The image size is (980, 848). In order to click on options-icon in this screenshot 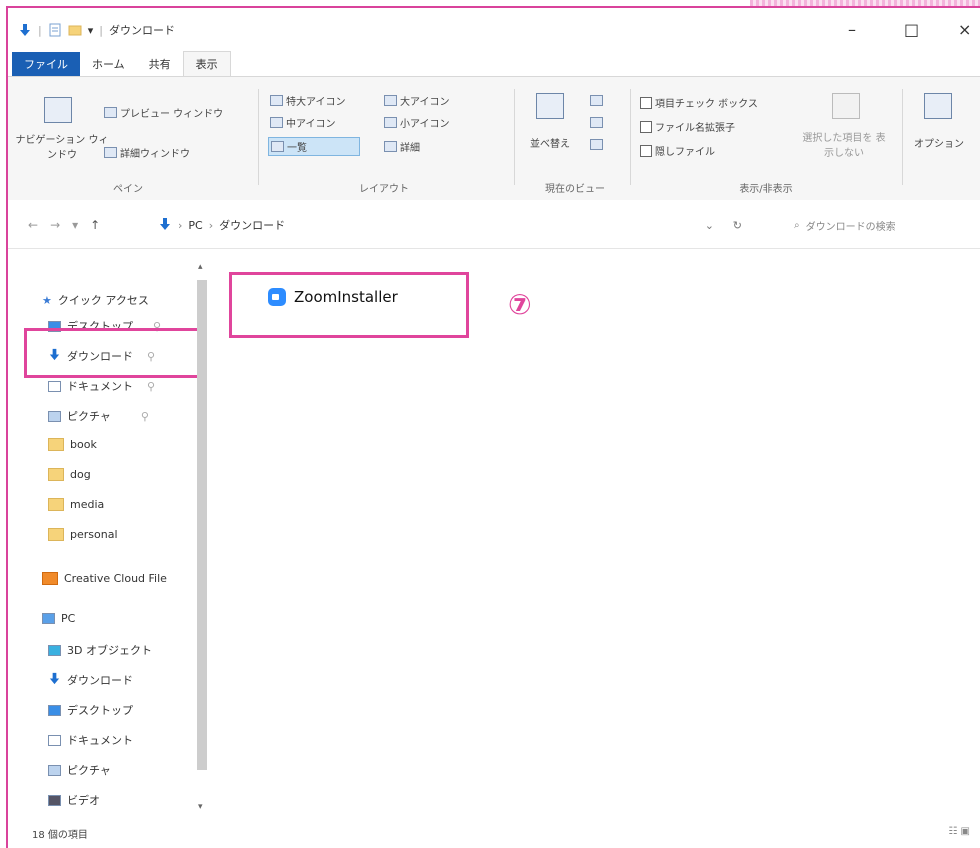, I will do `click(938, 106)`.